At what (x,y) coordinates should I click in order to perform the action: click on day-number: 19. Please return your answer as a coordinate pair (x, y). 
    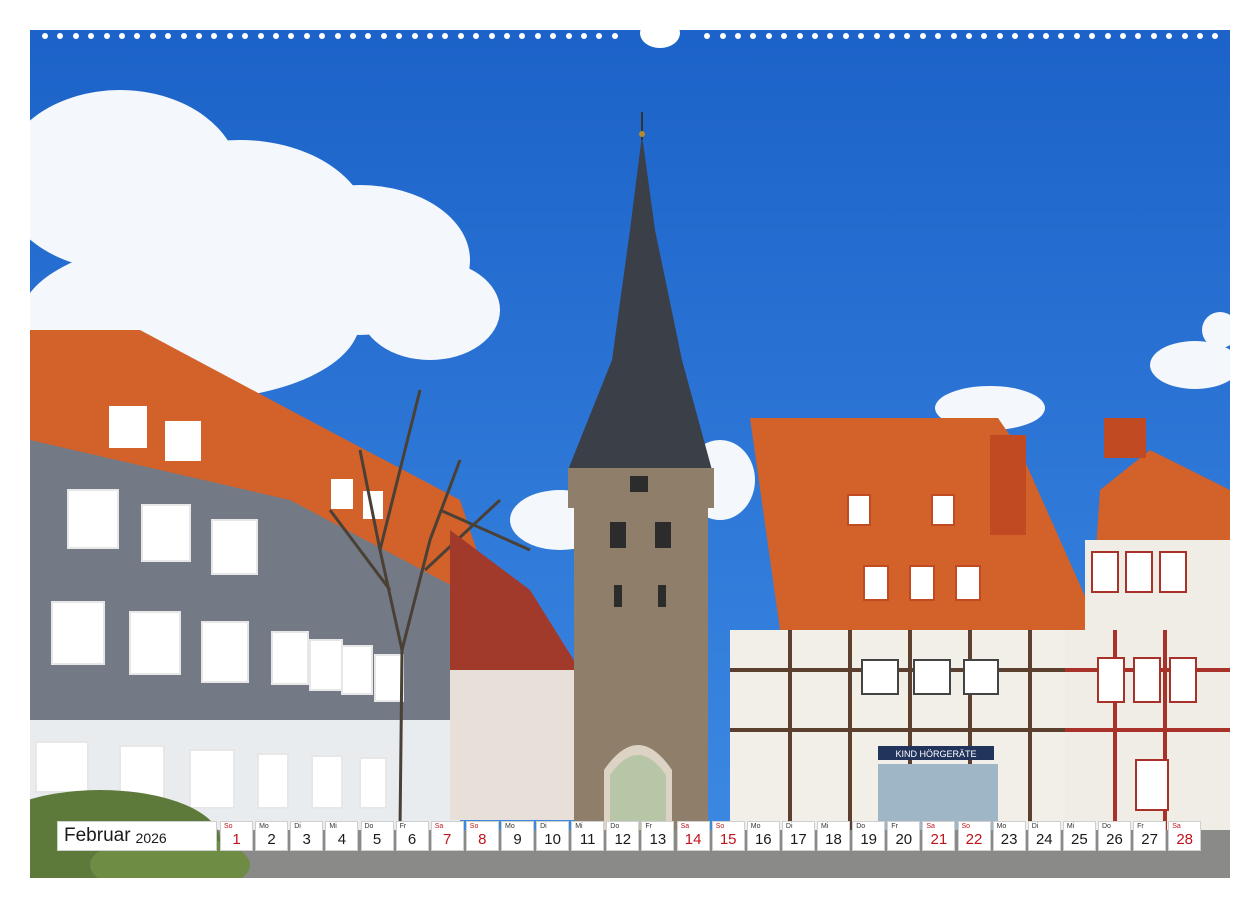
    Looking at the image, I should click on (869, 839).